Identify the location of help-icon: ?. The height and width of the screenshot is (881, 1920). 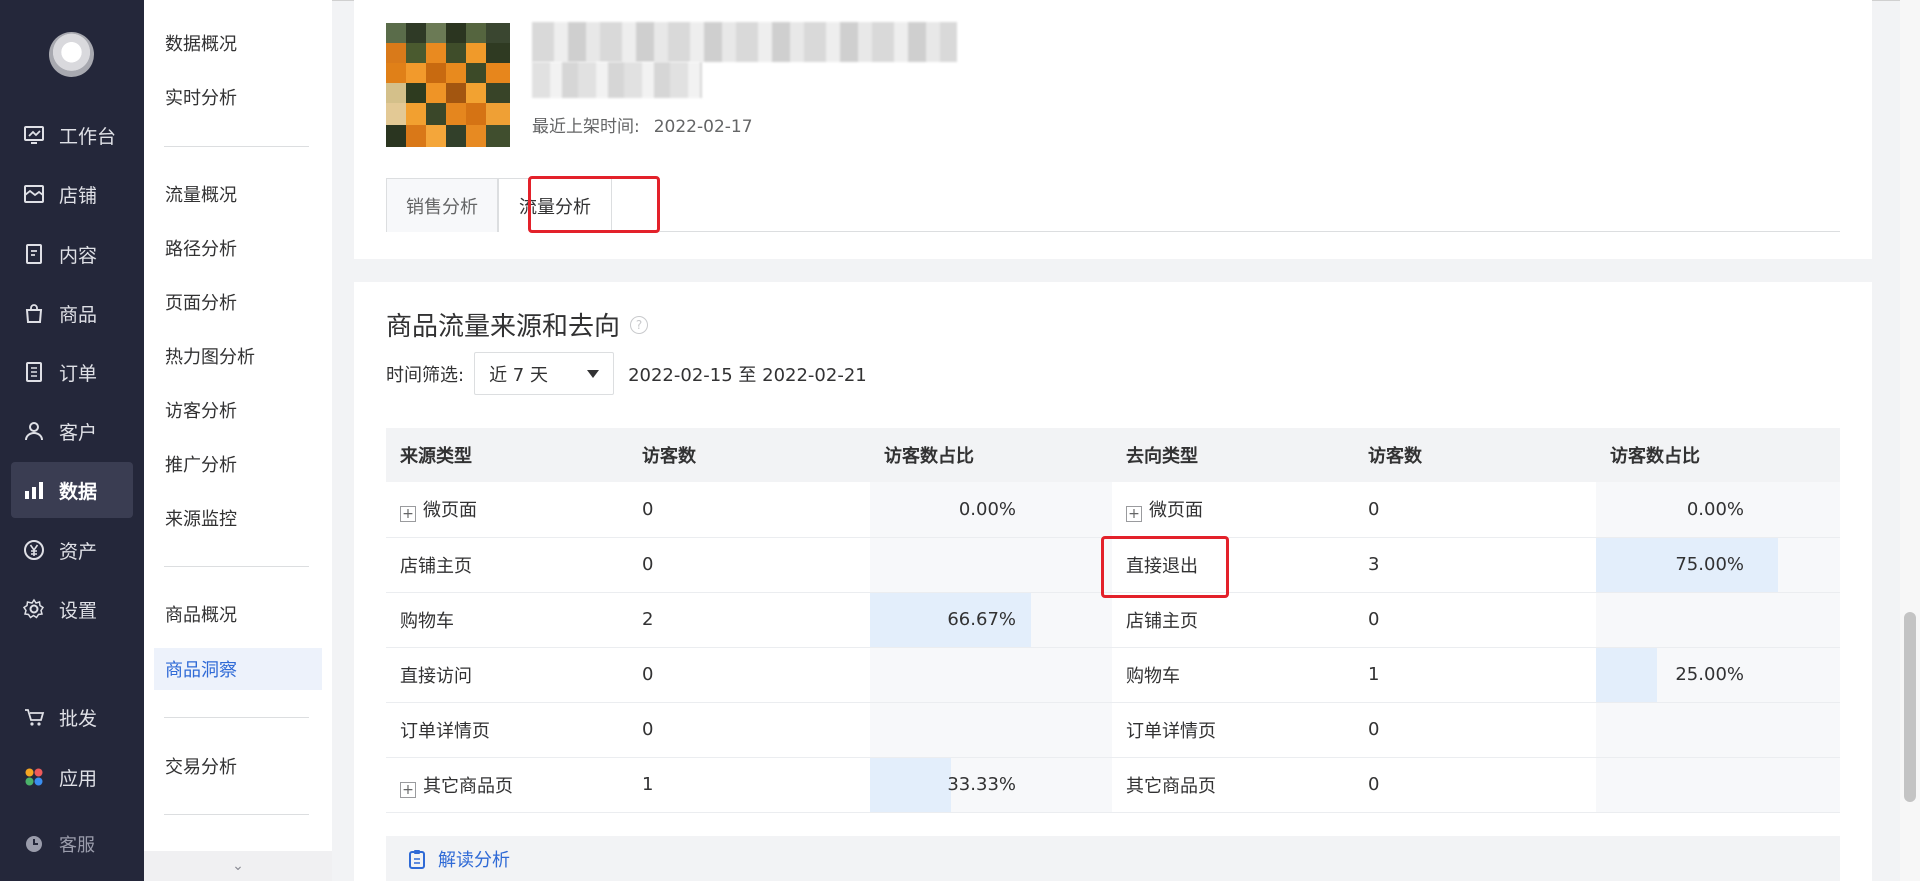
(639, 324).